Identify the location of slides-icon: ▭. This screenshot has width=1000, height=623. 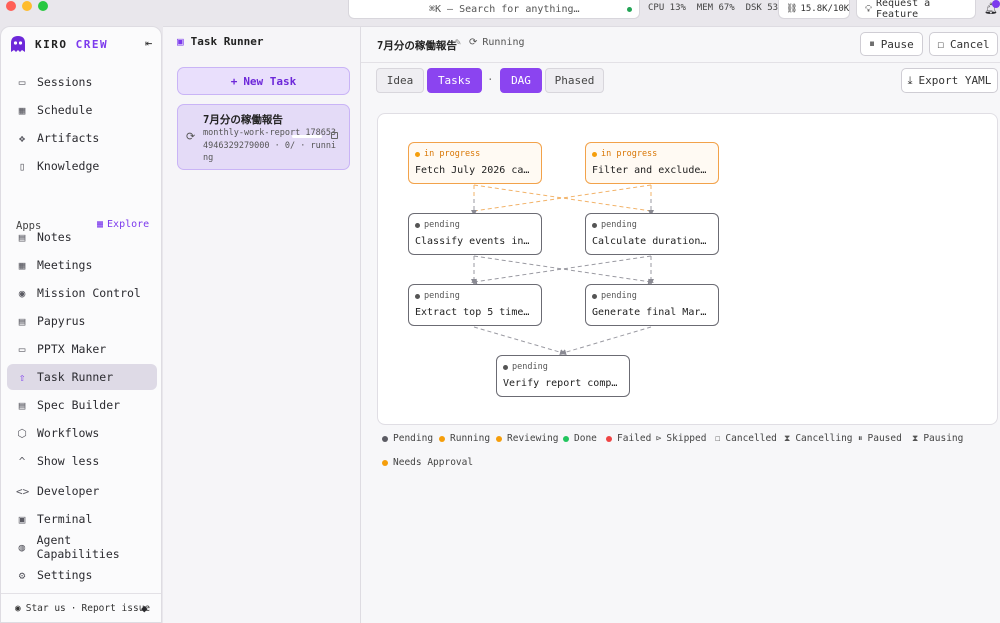
(22, 349).